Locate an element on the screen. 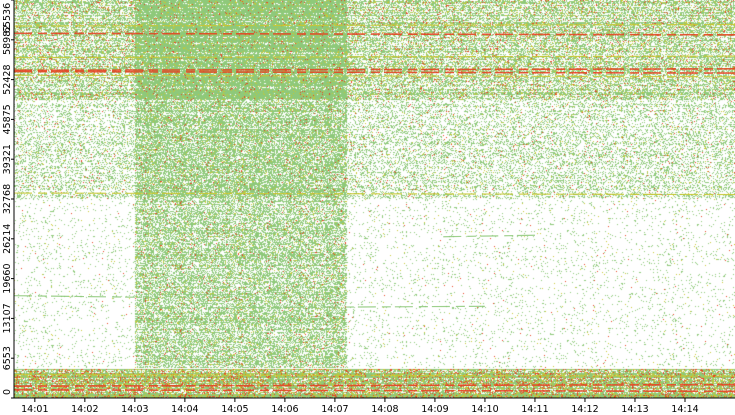 This screenshot has height=415, width=735. y-tick-label: 39321 is located at coordinates (7, 159).